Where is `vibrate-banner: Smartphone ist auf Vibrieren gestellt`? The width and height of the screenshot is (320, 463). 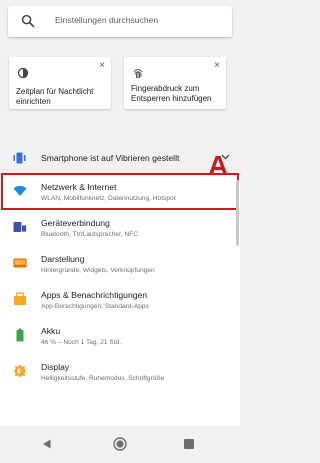 vibrate-banner: Smartphone ist auf Vibrieren gestellt is located at coordinates (120, 158).